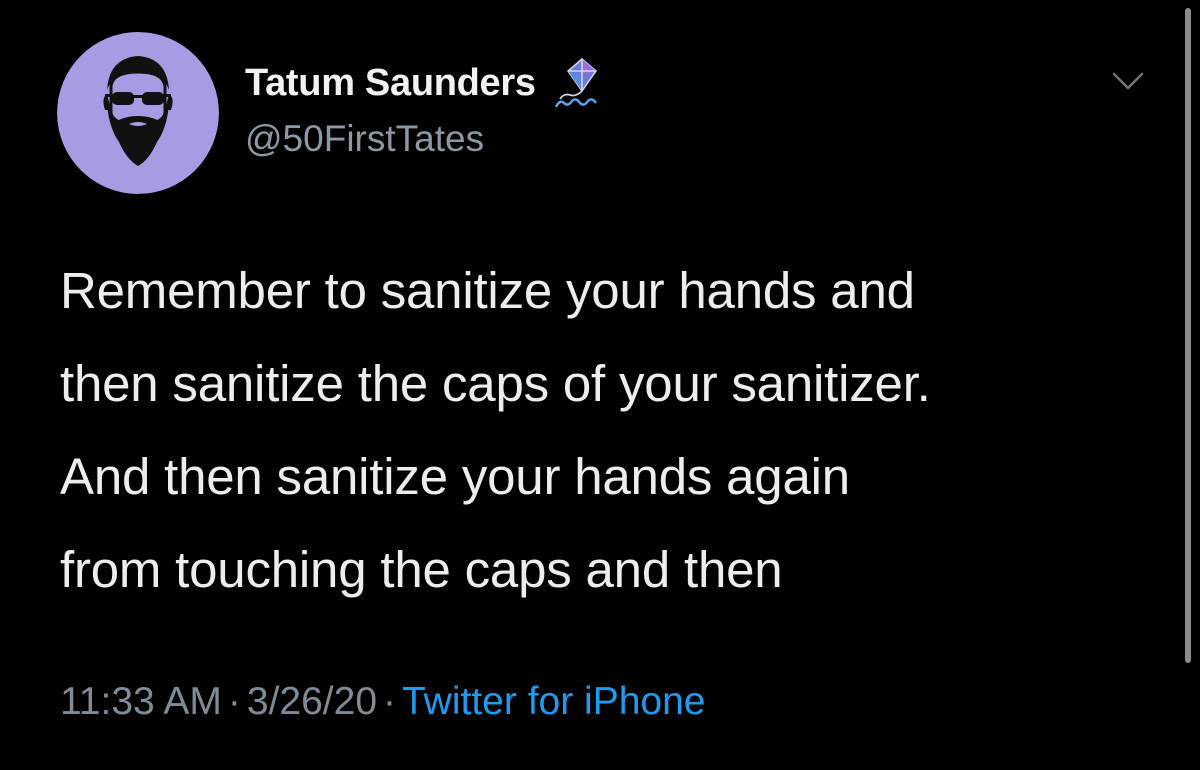 This screenshot has width=1200, height=770. Describe the element at coordinates (1128, 81) in the screenshot. I see `chevron-down-icon` at that location.